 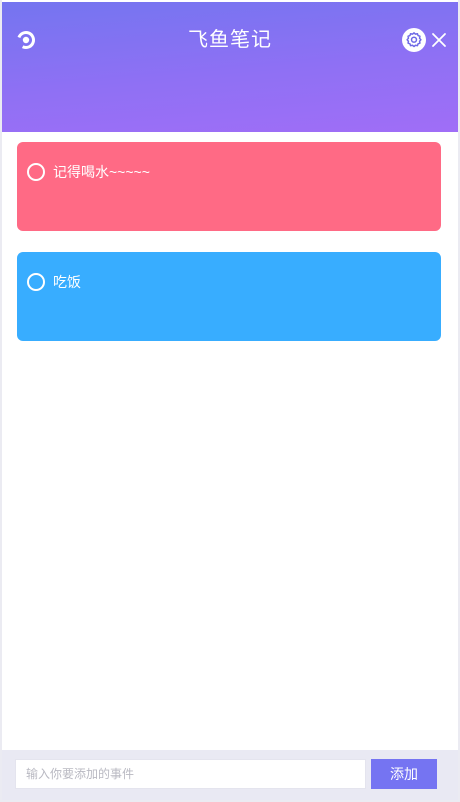 What do you see at coordinates (230, 39) in the screenshot?
I see `app-title: 飞鱼笔记` at bounding box center [230, 39].